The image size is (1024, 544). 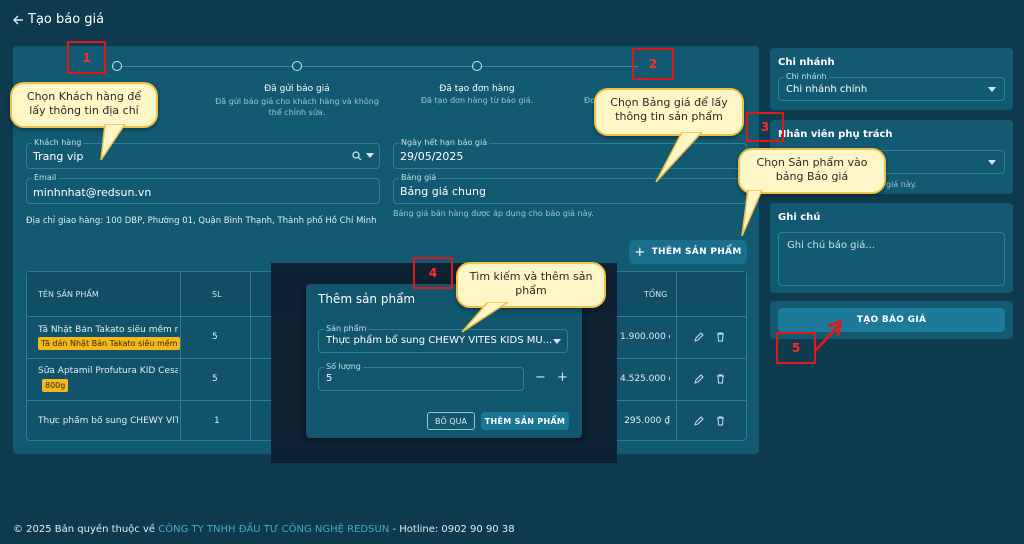 What do you see at coordinates (419, 177) in the screenshot?
I see `pricelist-label: Bảng giá` at bounding box center [419, 177].